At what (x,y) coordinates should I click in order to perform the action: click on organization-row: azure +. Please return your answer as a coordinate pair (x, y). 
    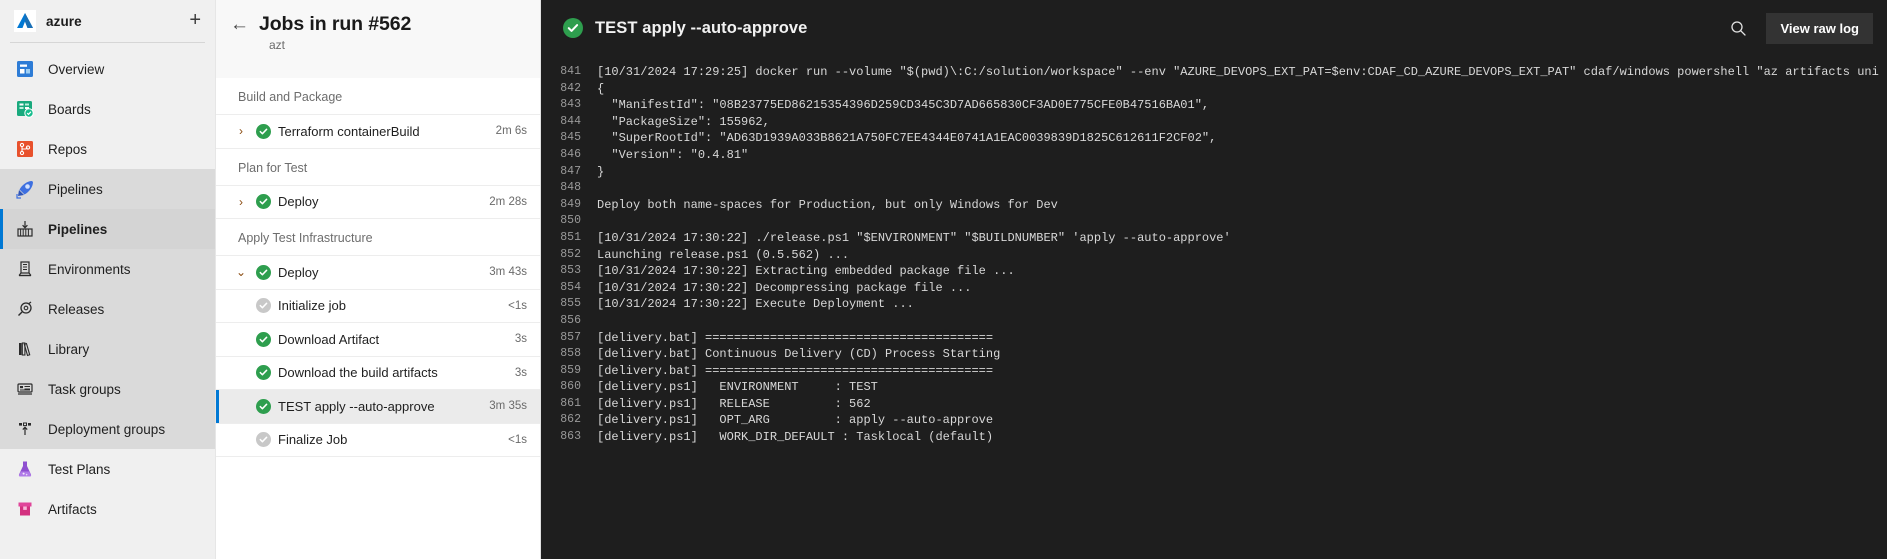
    Looking at the image, I should click on (107, 21).